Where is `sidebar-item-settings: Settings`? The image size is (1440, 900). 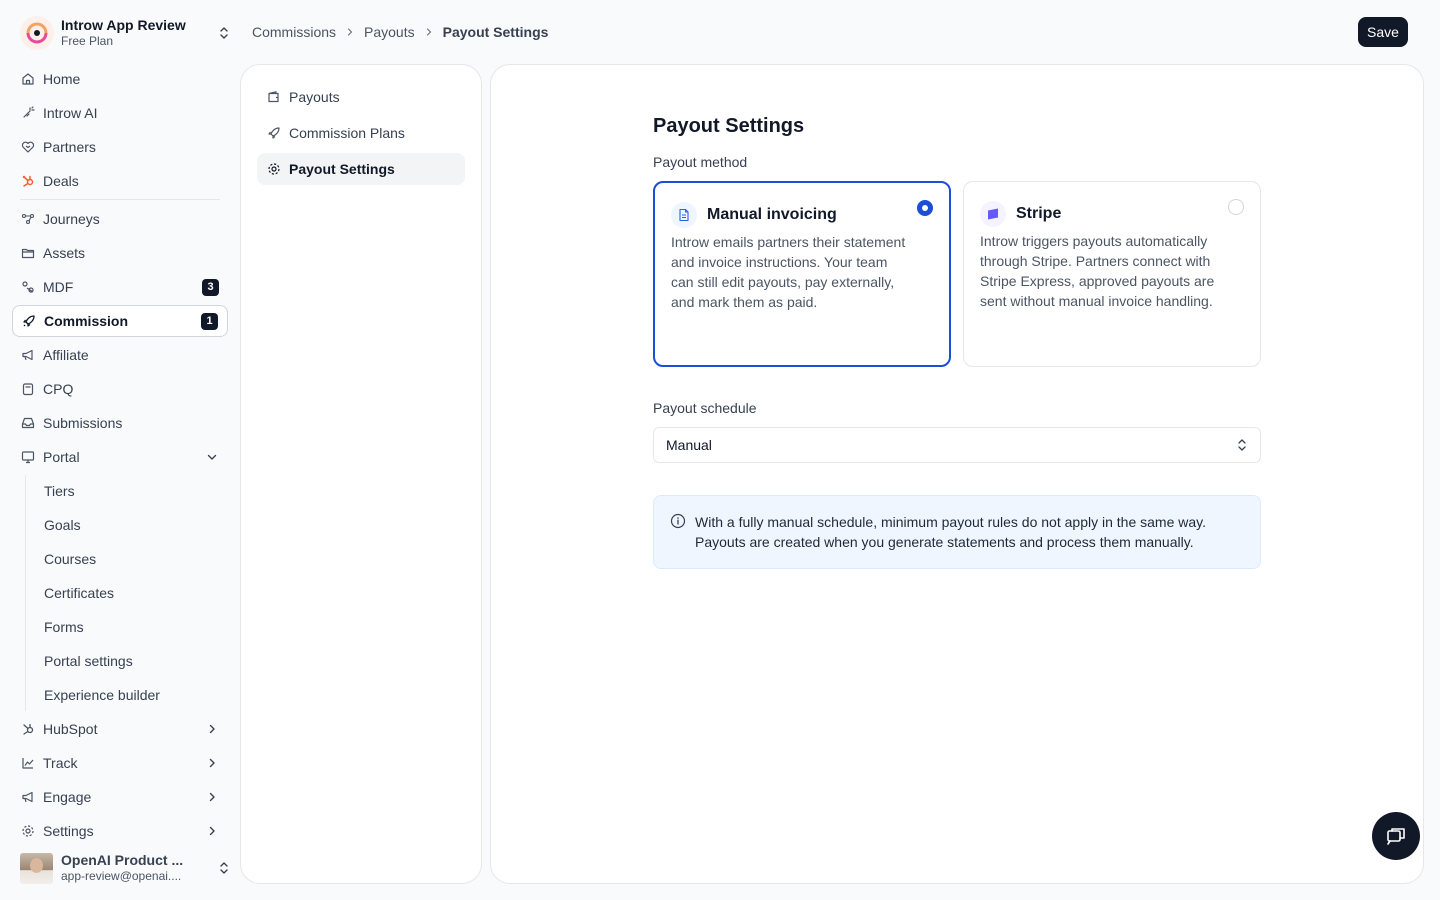 sidebar-item-settings: Settings is located at coordinates (120, 831).